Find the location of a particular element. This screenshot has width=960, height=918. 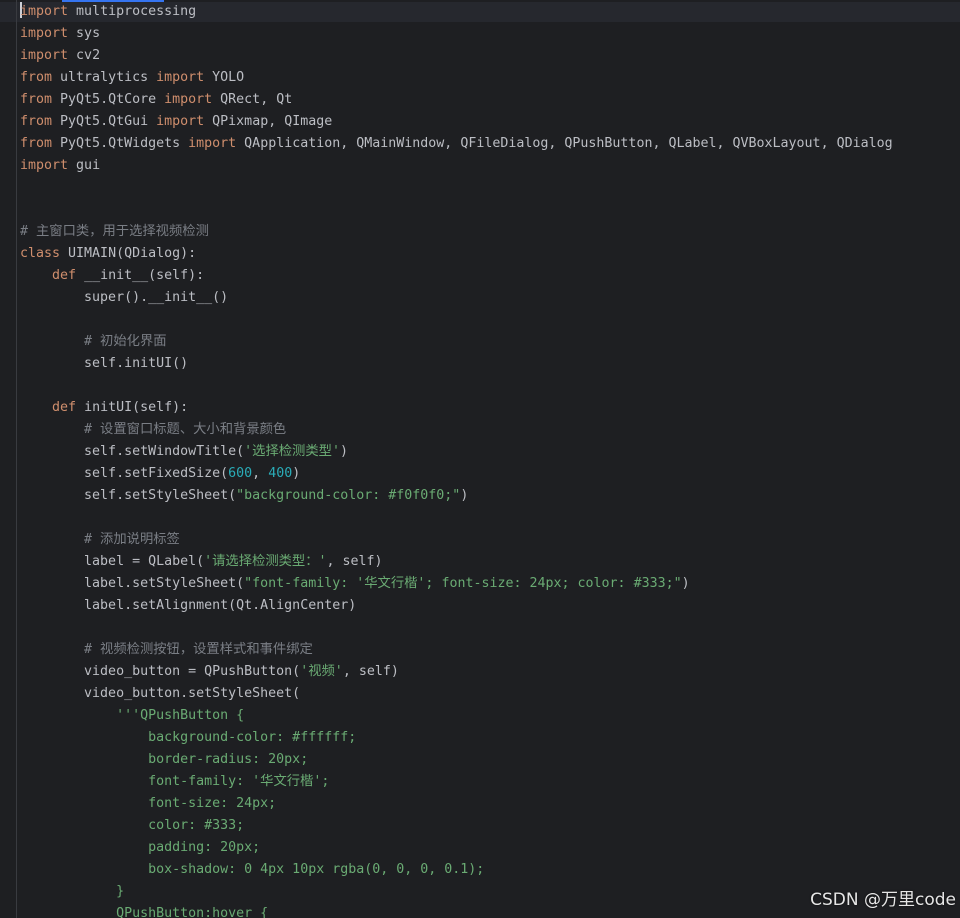

code-token: label.setStyleSheet( is located at coordinates (132, 583).